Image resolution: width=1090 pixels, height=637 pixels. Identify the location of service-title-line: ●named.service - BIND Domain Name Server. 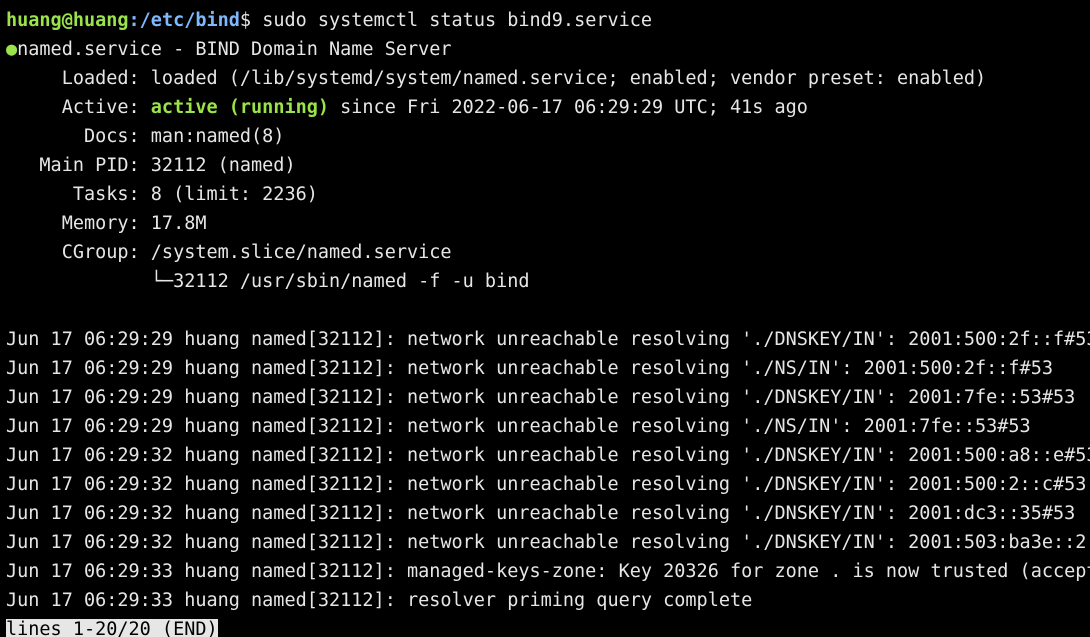
(229, 49).